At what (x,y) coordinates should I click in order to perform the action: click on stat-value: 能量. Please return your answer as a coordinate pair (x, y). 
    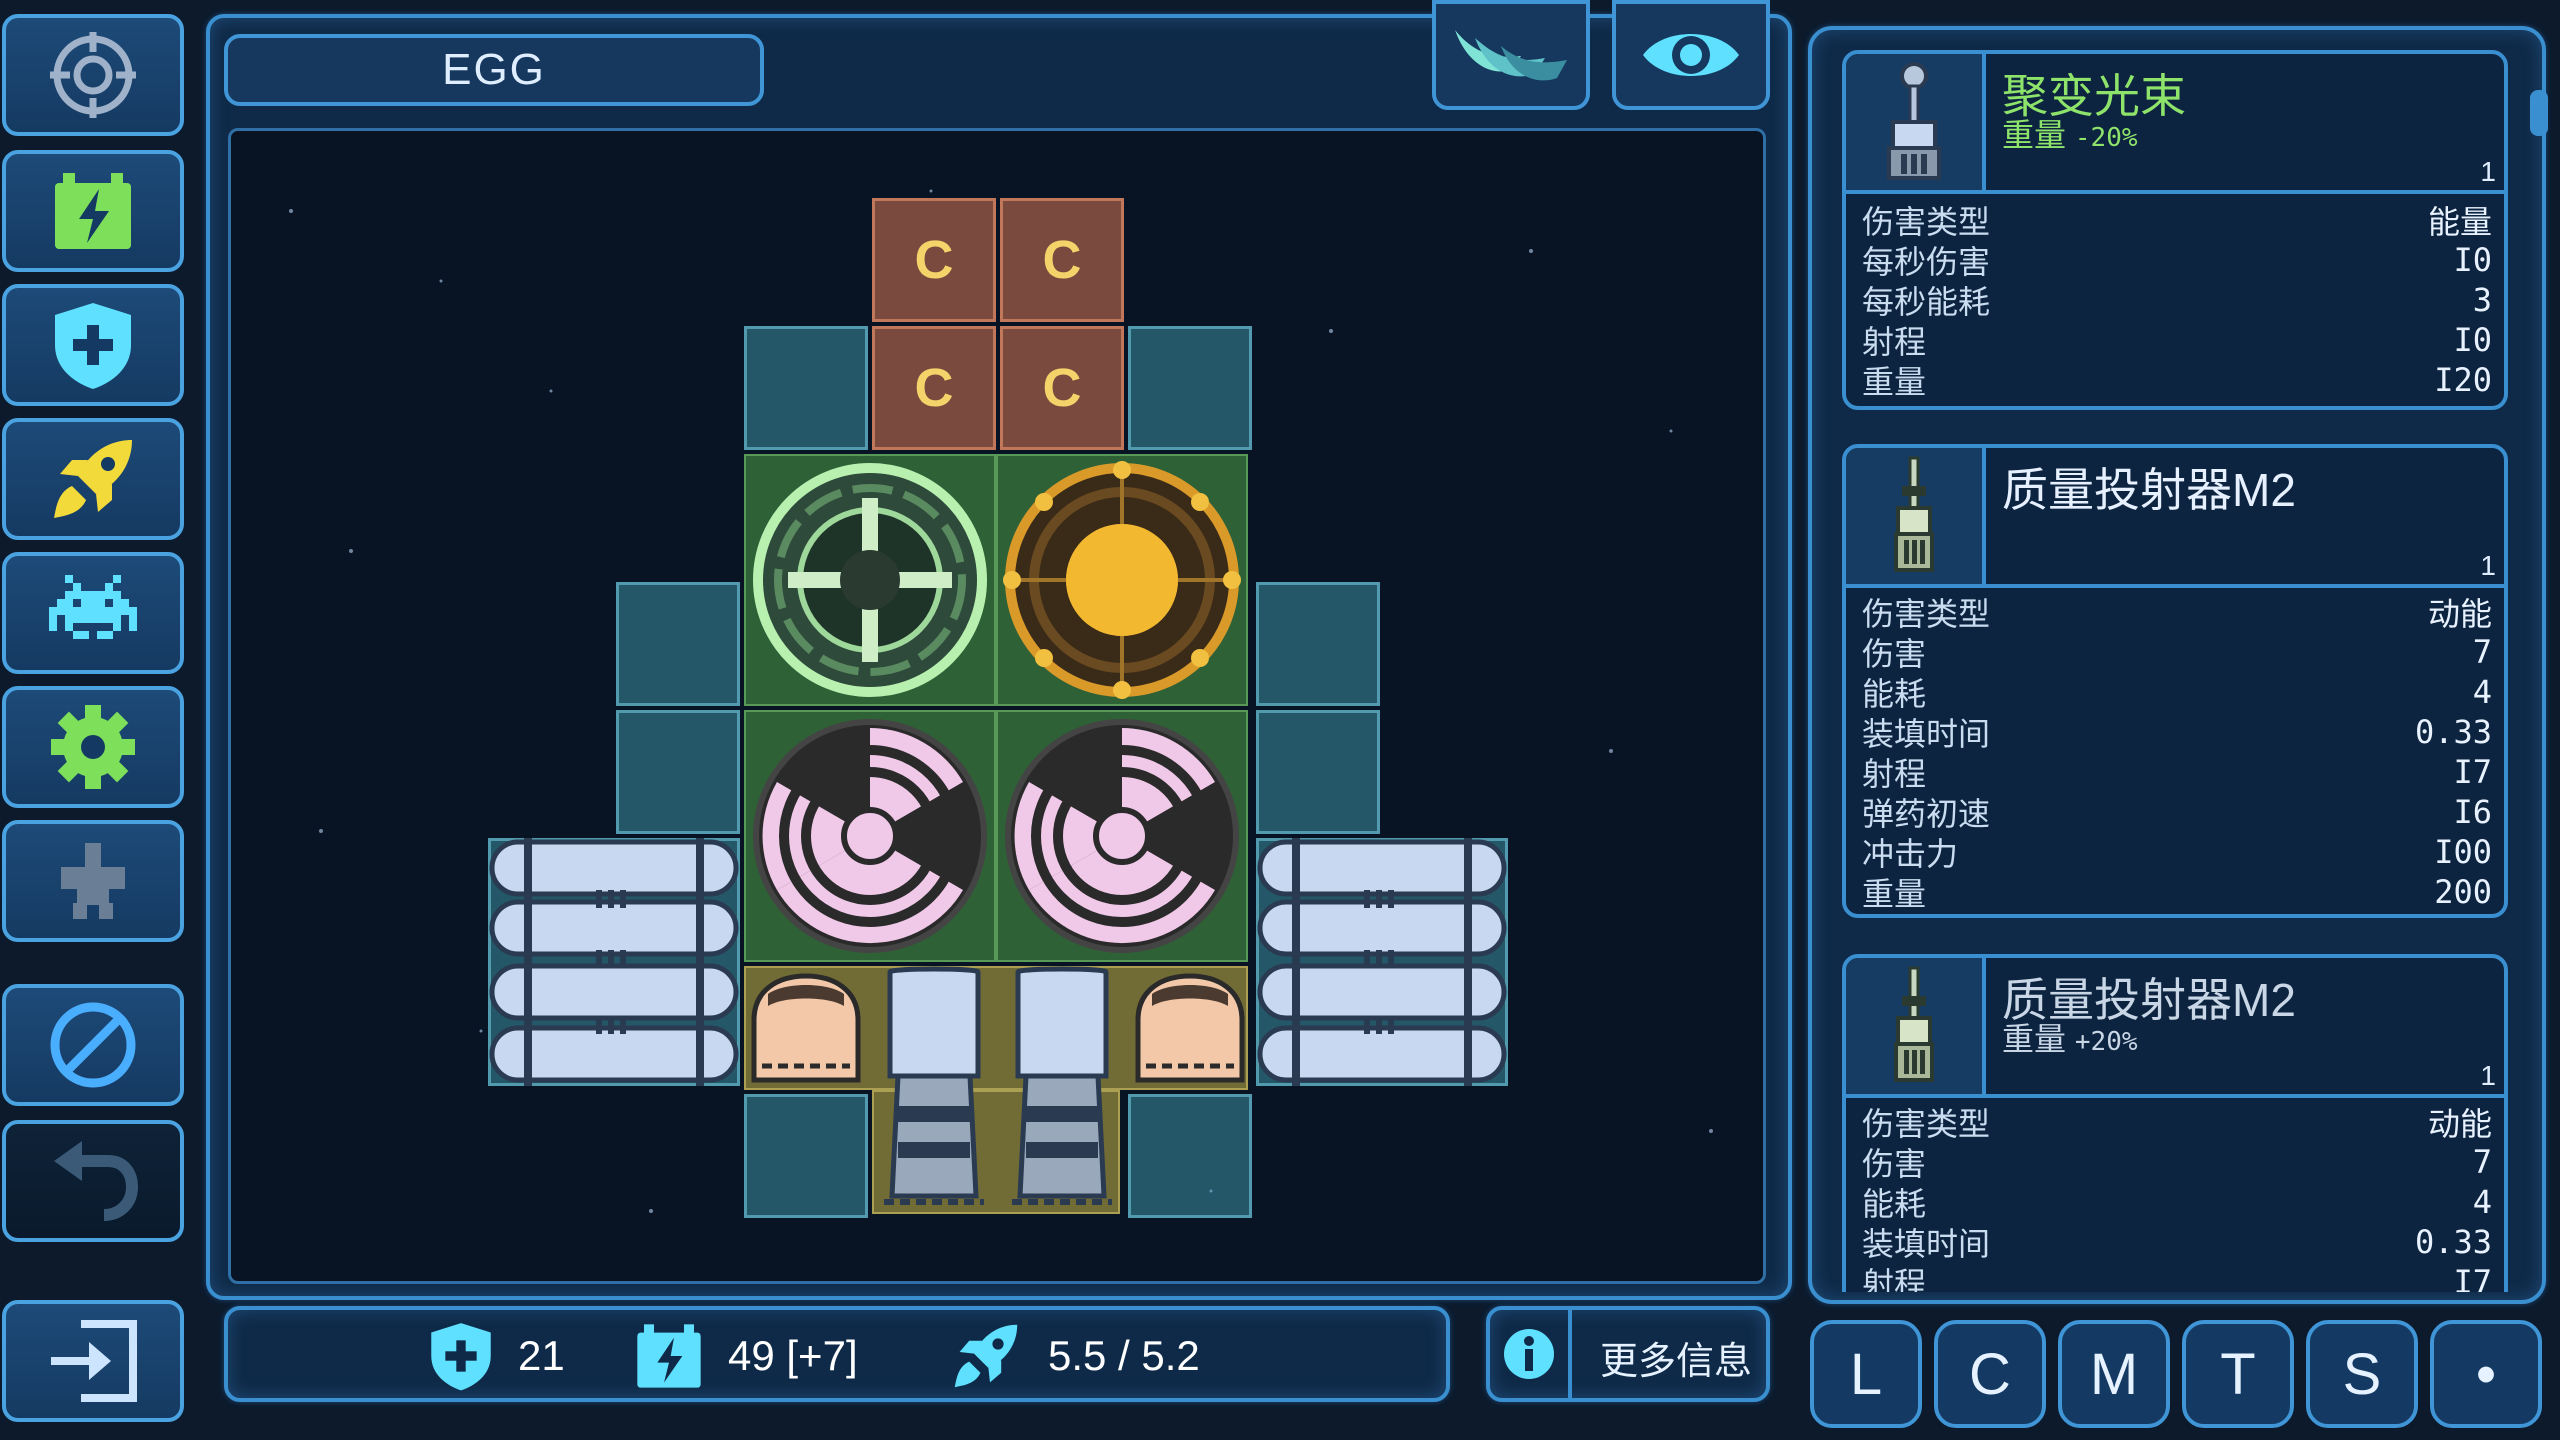
    Looking at the image, I should click on (2459, 222).